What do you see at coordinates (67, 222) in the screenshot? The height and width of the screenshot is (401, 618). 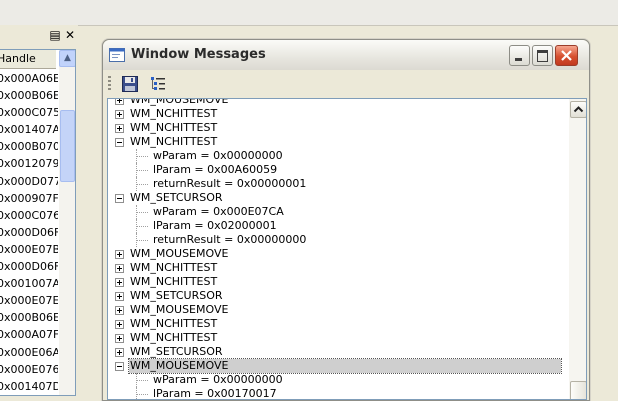 I see `handles-list-scrollbar: ▲` at bounding box center [67, 222].